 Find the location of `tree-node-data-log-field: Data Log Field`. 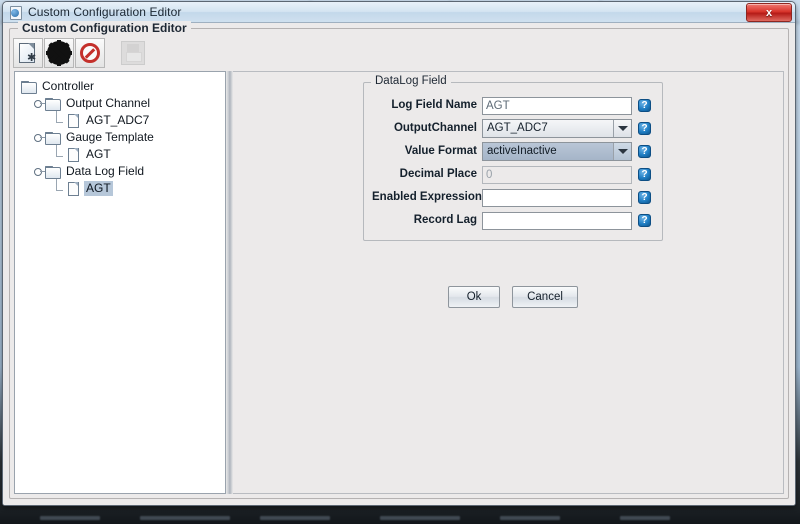

tree-node-data-log-field: Data Log Field is located at coordinates (123, 171).